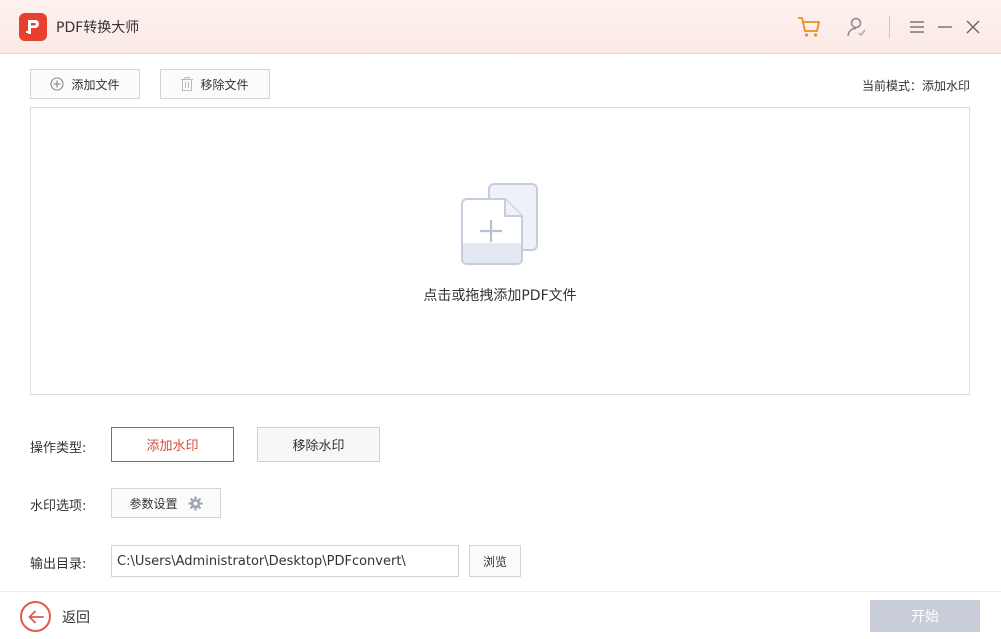 This screenshot has height=639, width=1001. Describe the element at coordinates (285, 561) in the screenshot. I see `output-path-input` at that location.